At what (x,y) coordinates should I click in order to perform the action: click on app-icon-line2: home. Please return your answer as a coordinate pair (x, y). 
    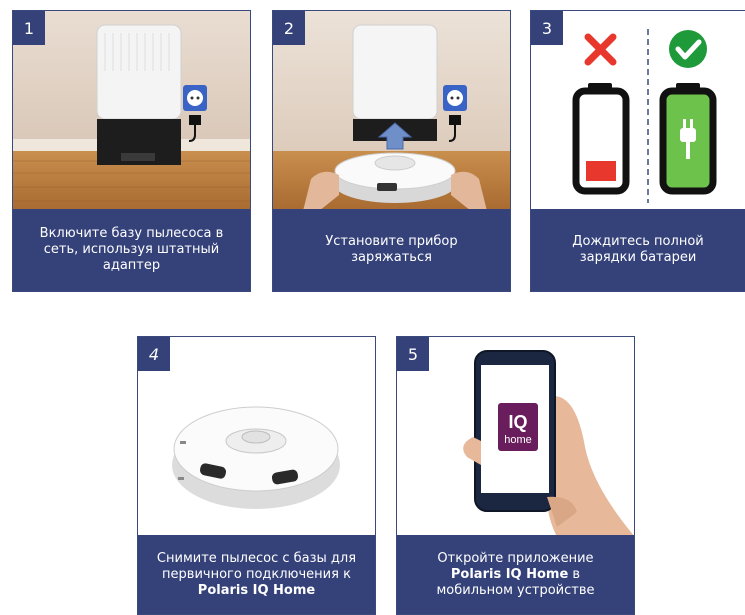
    Looking at the image, I should click on (518, 440).